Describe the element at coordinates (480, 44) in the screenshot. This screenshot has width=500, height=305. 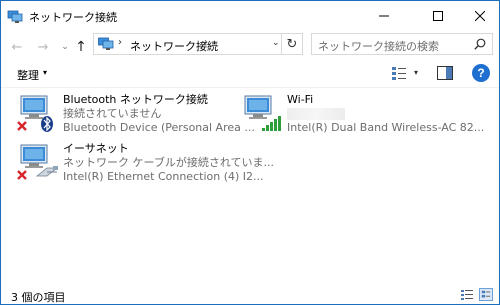
I see `search-icon` at that location.